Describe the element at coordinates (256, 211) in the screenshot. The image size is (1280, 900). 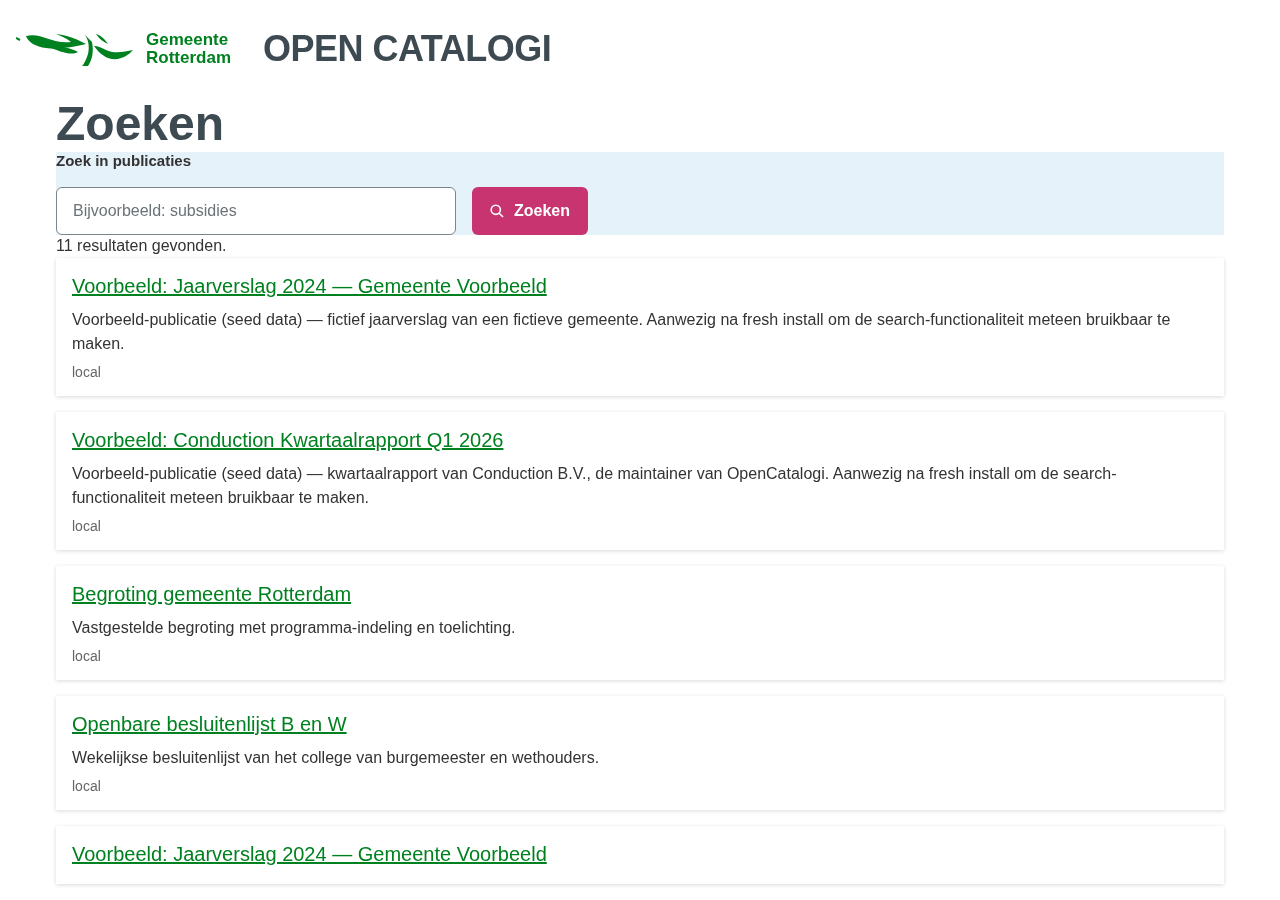
I see `search-field: Bijvoorbeeld: subsidies` at that location.